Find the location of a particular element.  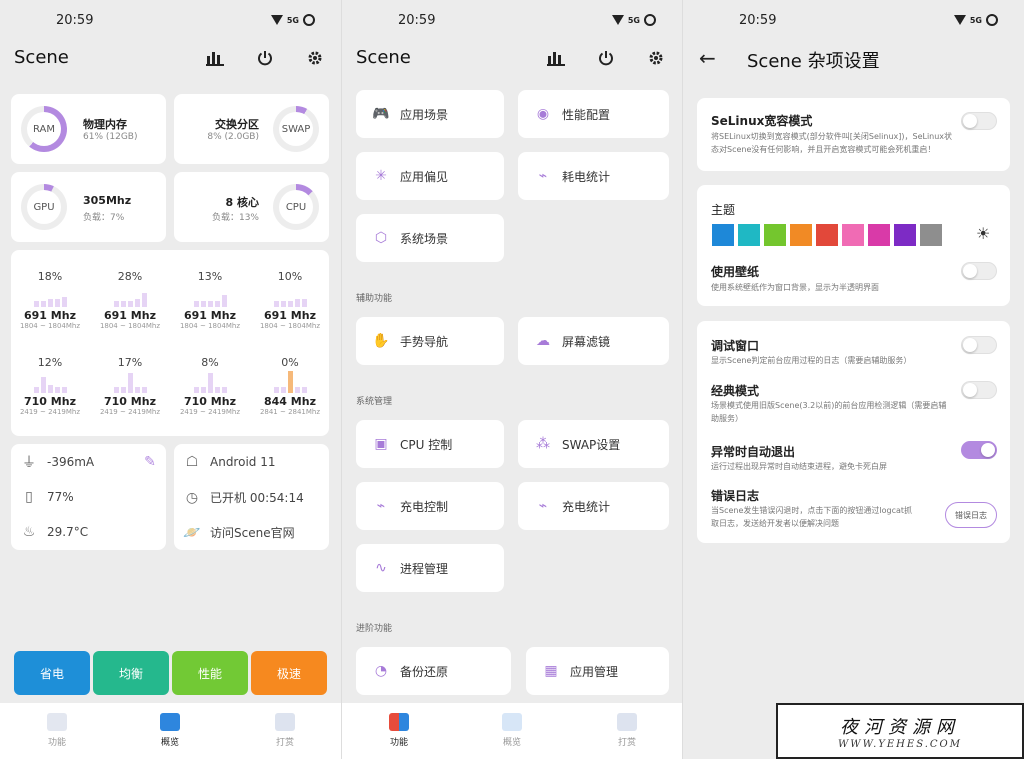

section-assist: 辅助功能 is located at coordinates (374, 299).